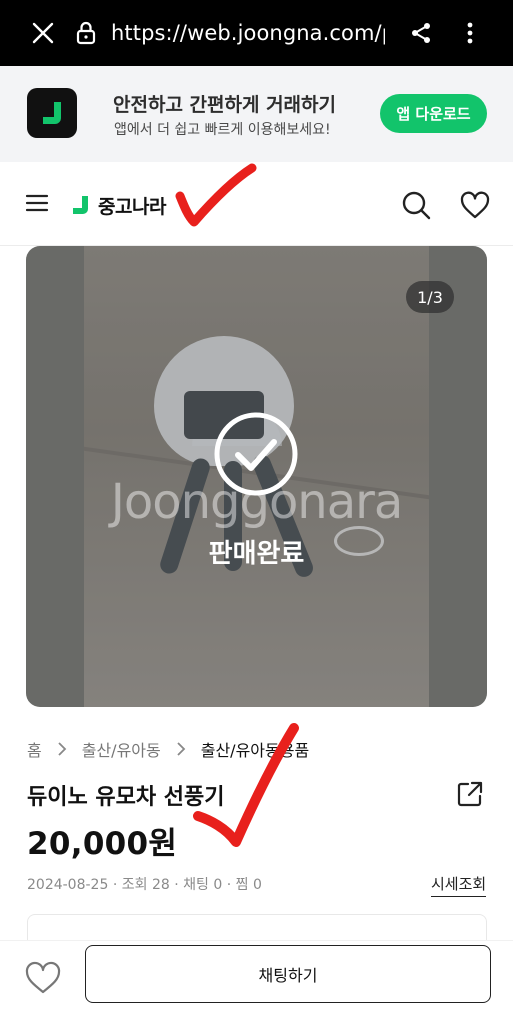  I want to click on breadcrumb-home: 홈, so click(34, 749).